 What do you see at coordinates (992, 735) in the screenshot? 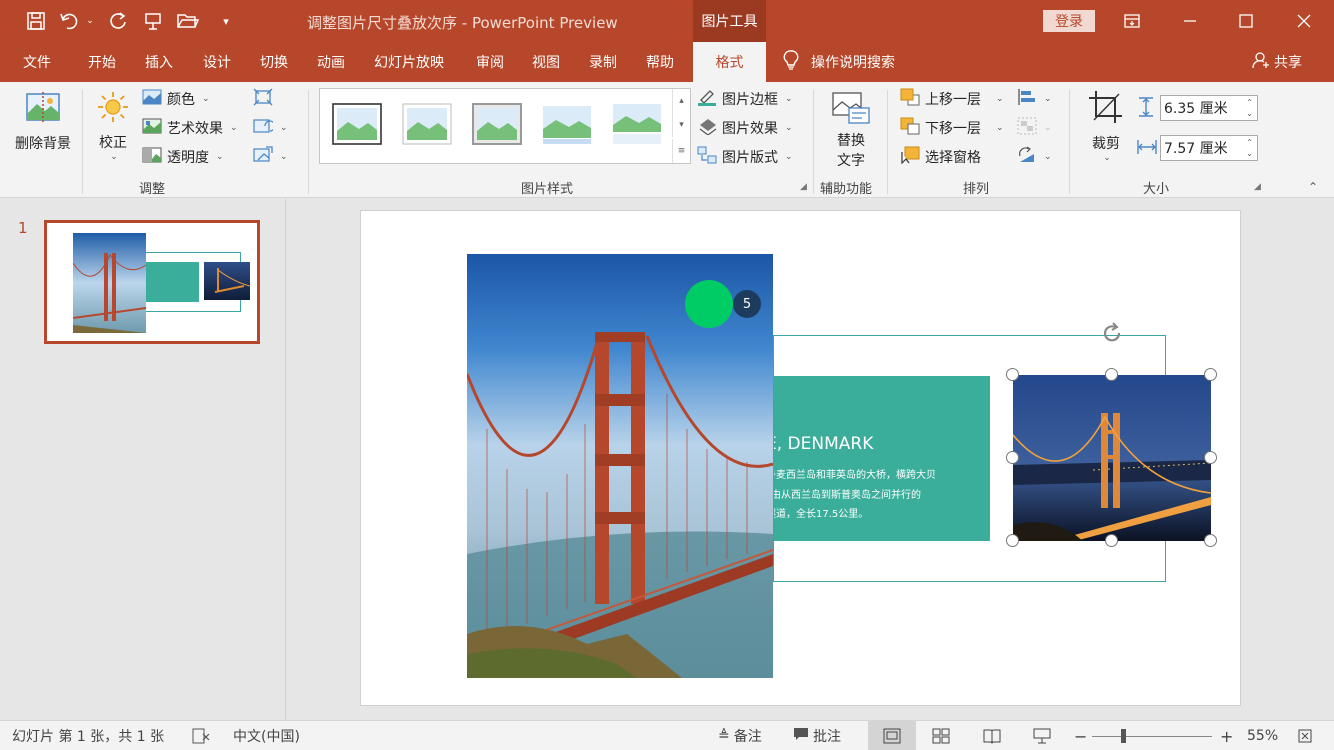
I see `reading-view-icon` at bounding box center [992, 735].